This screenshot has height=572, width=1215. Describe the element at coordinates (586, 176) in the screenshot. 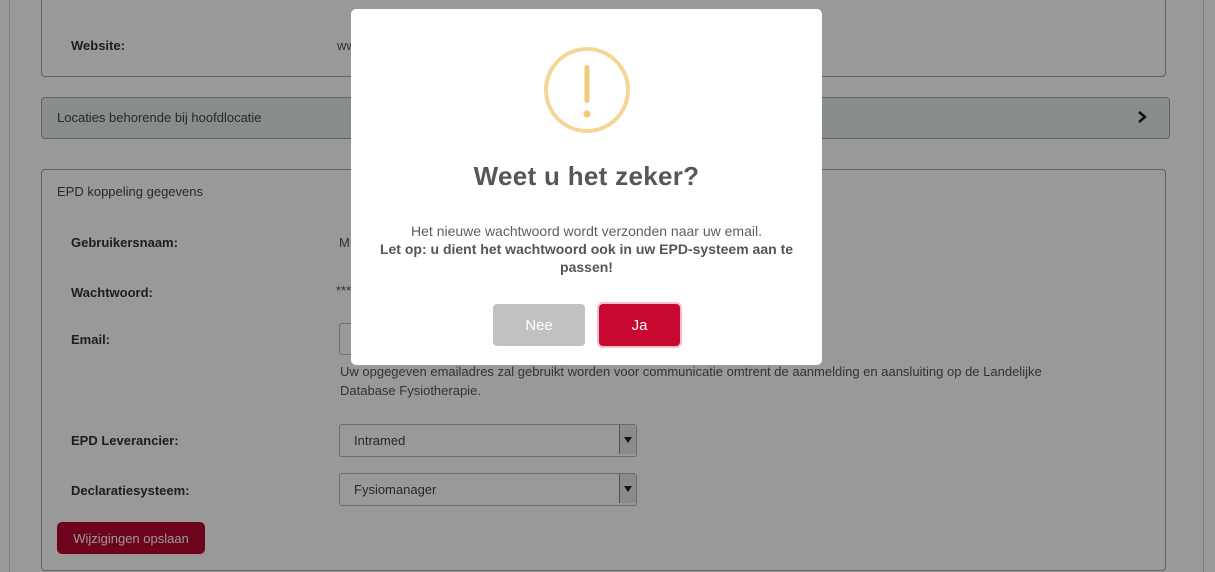

I see `dialog-title: Weet u het zeker?` at that location.